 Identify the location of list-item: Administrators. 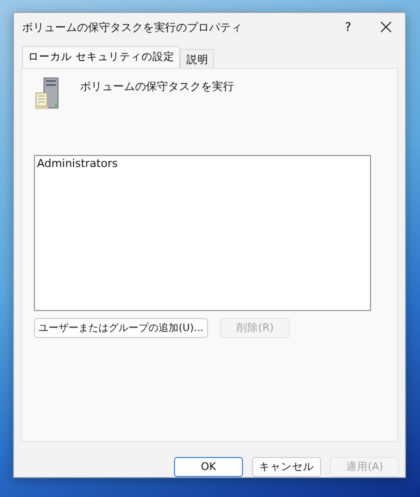
(202, 163).